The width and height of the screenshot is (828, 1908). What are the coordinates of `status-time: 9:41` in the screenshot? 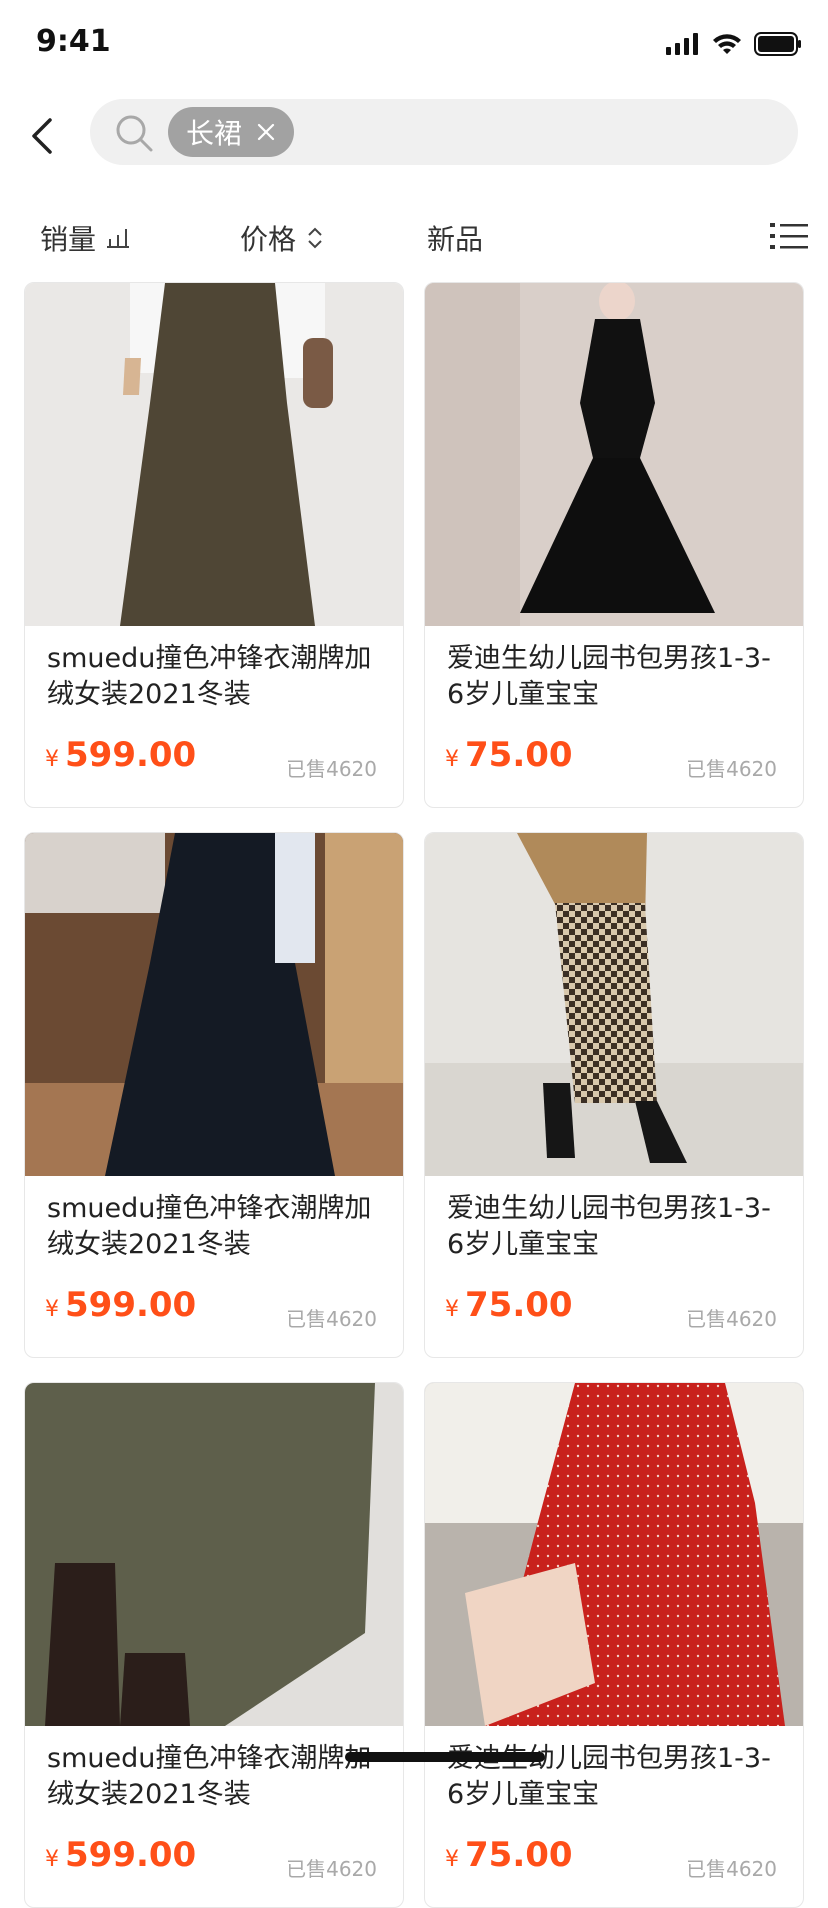 It's located at (73, 41).